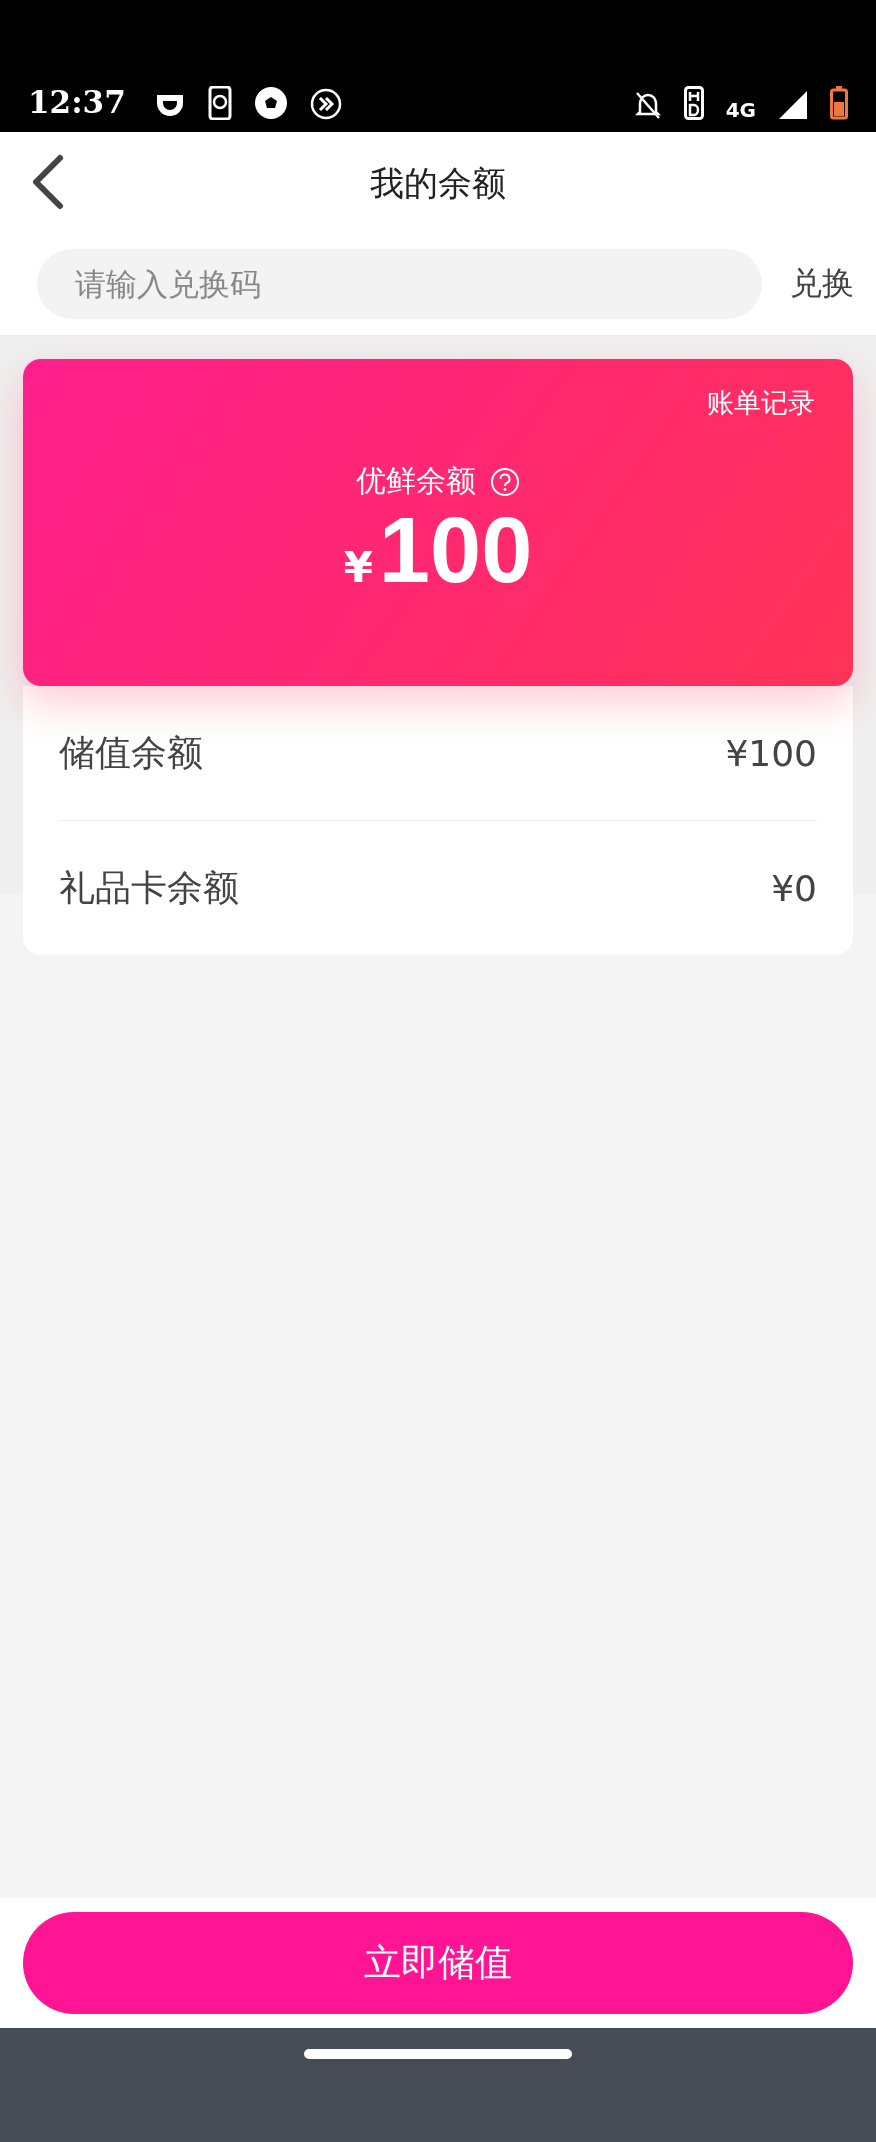 The height and width of the screenshot is (2142, 876). What do you see at coordinates (438, 1963) in the screenshot?
I see `recharge-button: 立即储值` at bounding box center [438, 1963].